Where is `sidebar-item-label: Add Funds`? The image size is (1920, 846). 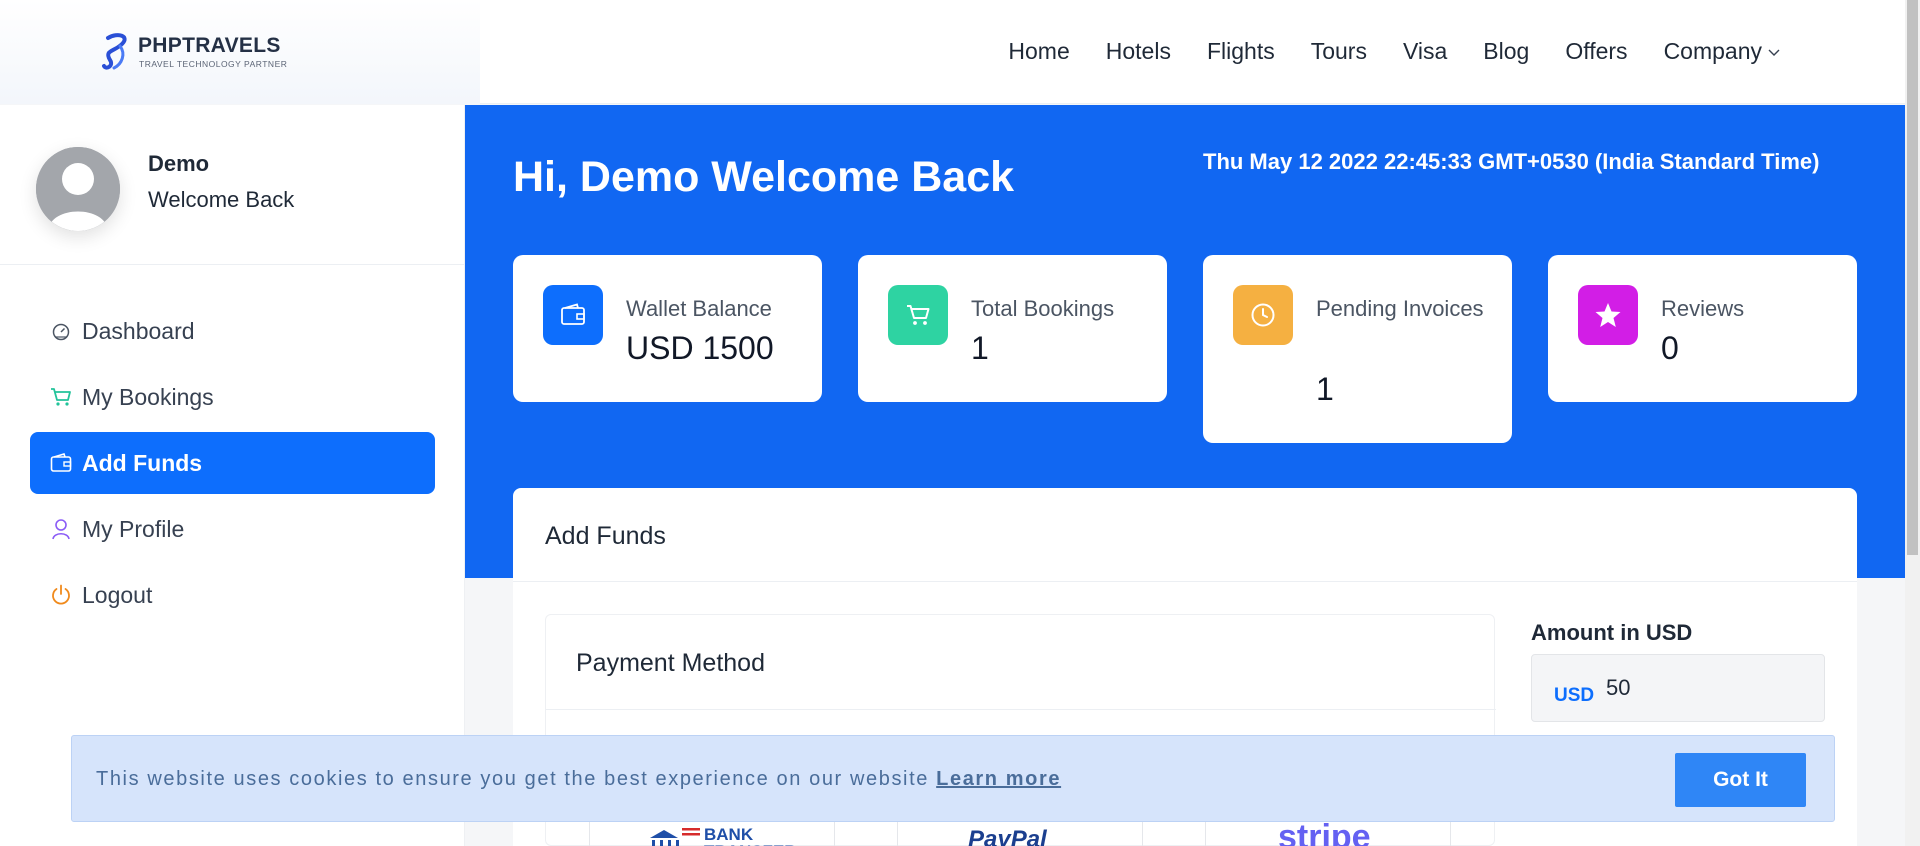
sidebar-item-label: Add Funds is located at coordinates (142, 462).